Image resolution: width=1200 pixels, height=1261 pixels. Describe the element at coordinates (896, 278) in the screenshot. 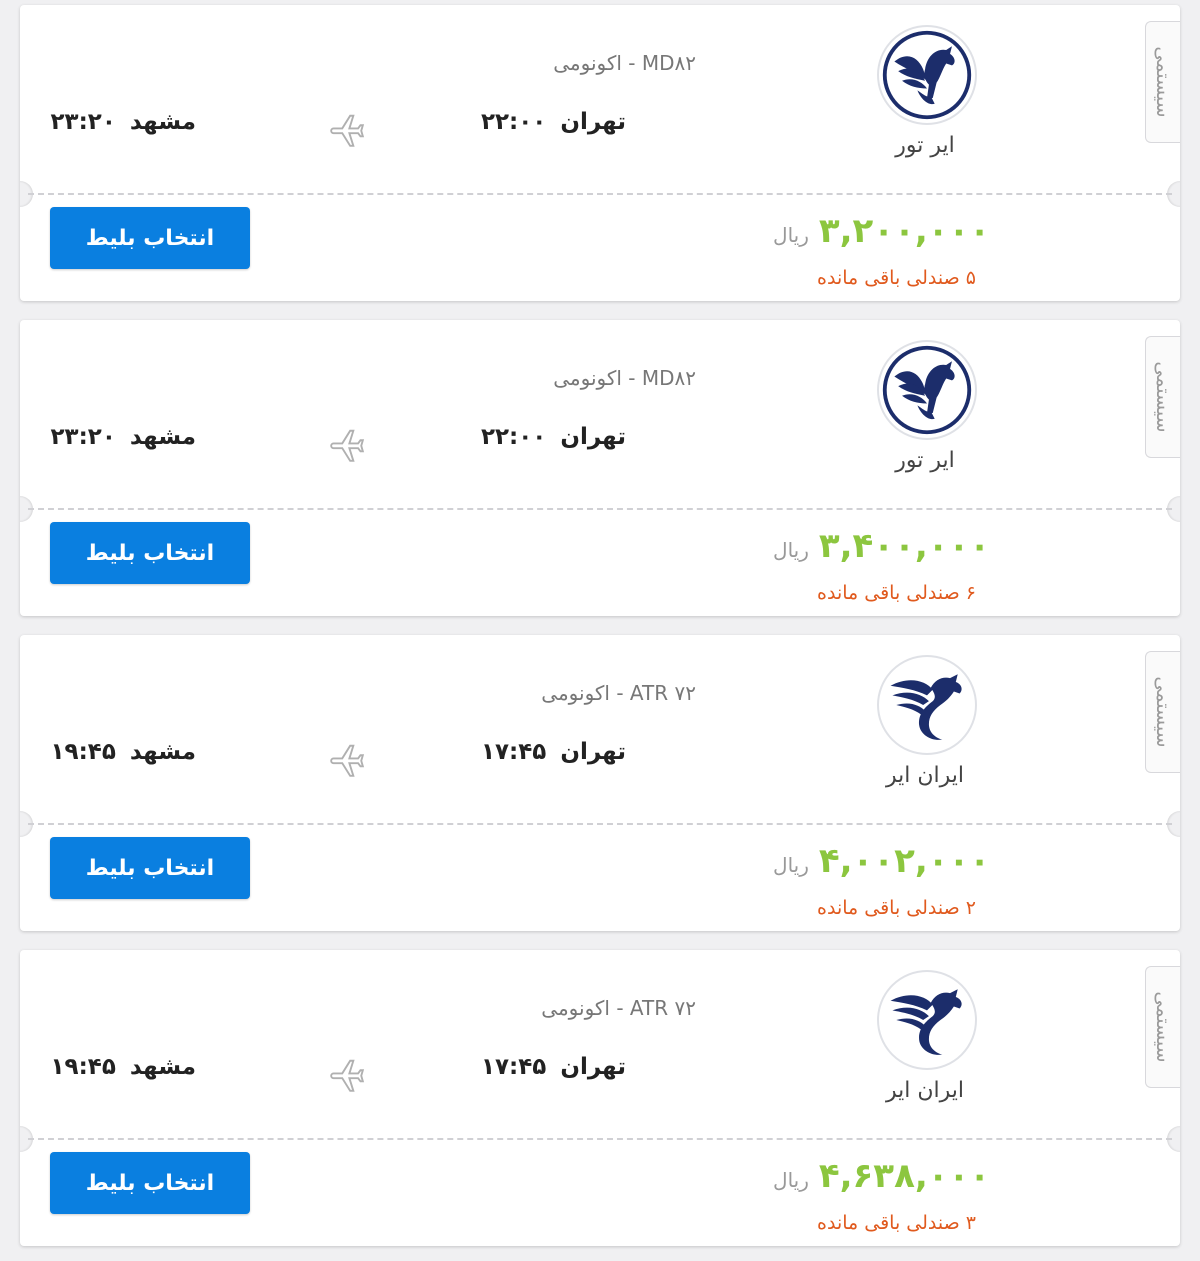

I see `seats-remaining: ۵ صندلی باقی مانده` at that location.